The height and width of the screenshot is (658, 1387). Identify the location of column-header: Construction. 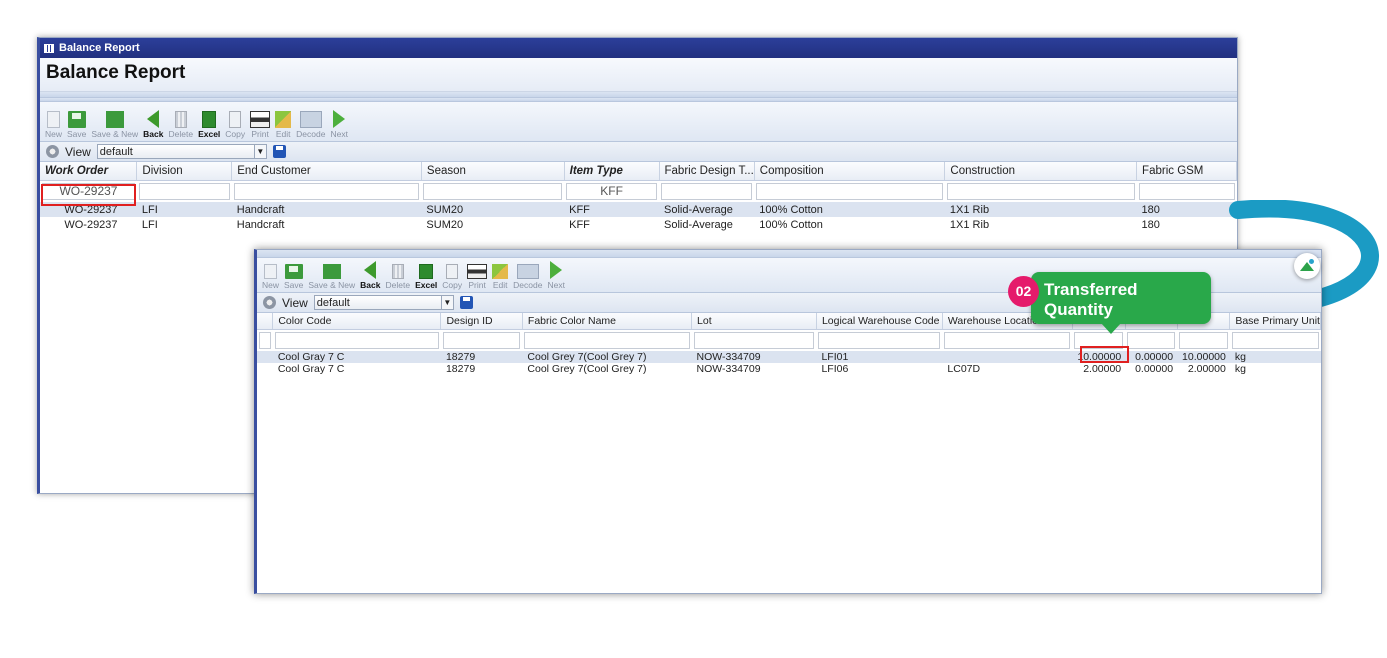
(1041, 171).